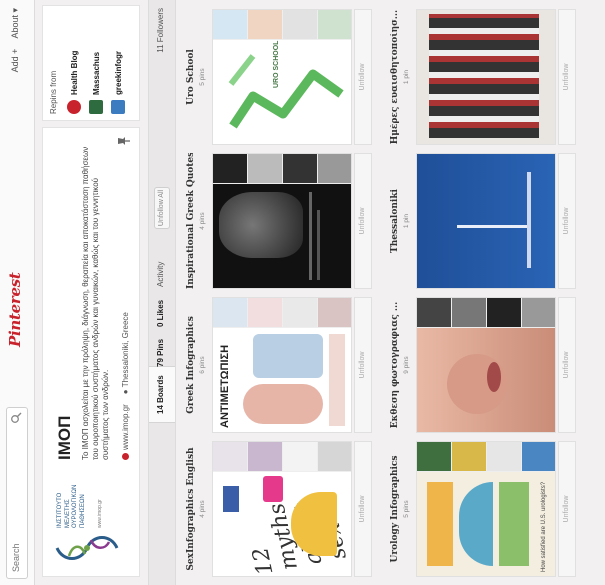 This screenshot has height=585, width=605. I want to click on repin-source-health-blog: Health Blog, so click(74, 82).